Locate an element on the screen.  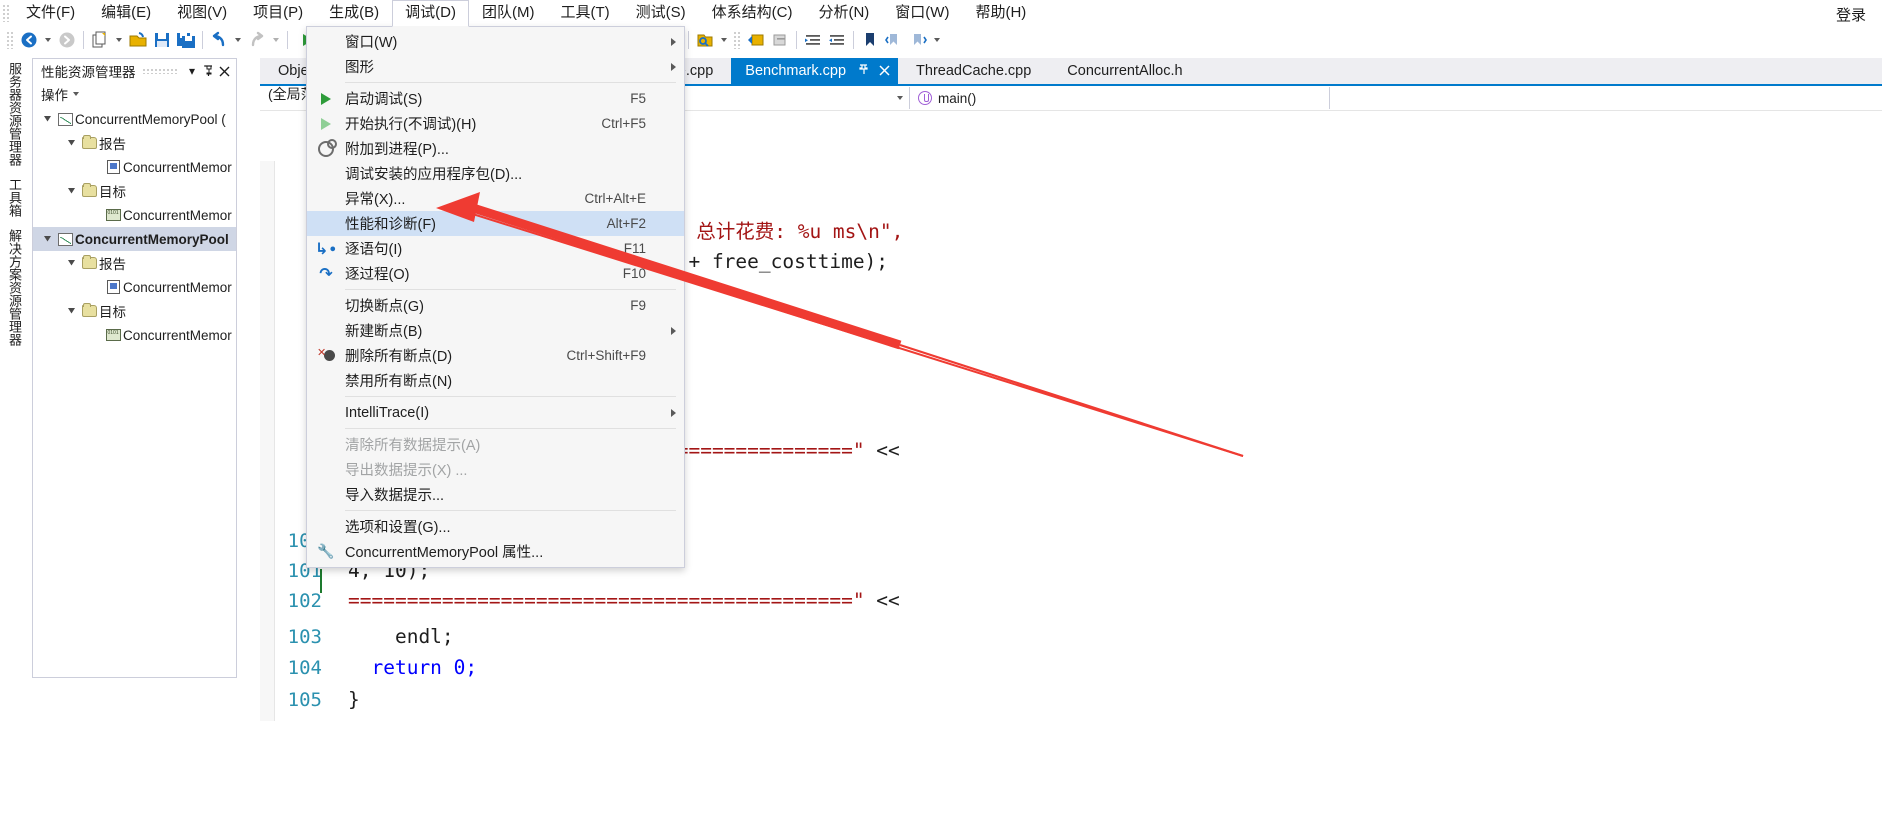
editor-tab-4: Benchmark.cpp is located at coordinates (815, 71).